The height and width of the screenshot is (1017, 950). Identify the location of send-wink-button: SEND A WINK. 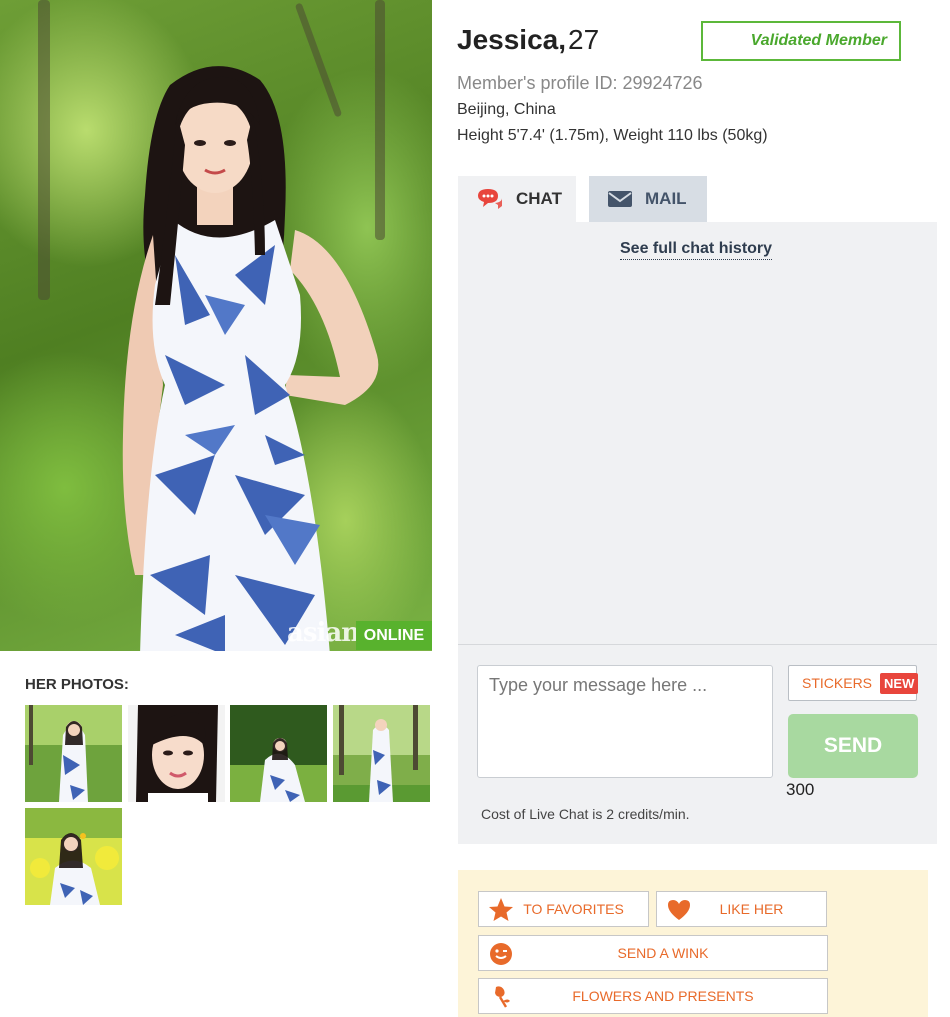
(653, 953).